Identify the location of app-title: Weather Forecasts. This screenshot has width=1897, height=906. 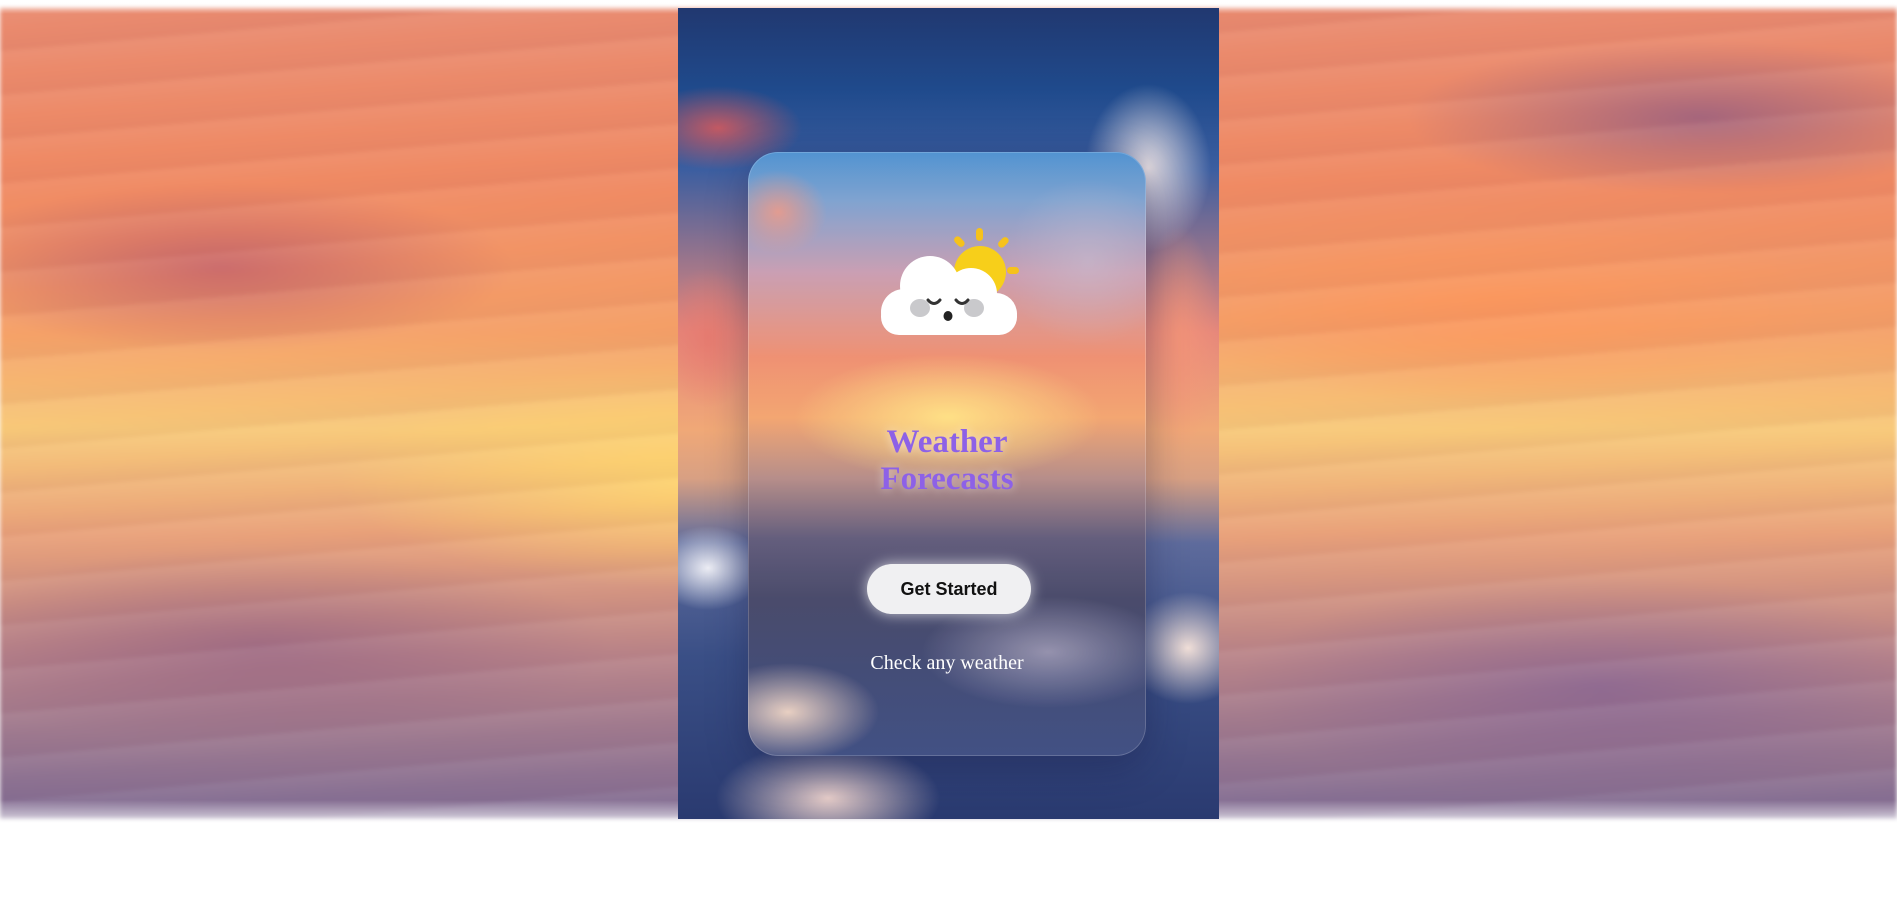
(947, 461).